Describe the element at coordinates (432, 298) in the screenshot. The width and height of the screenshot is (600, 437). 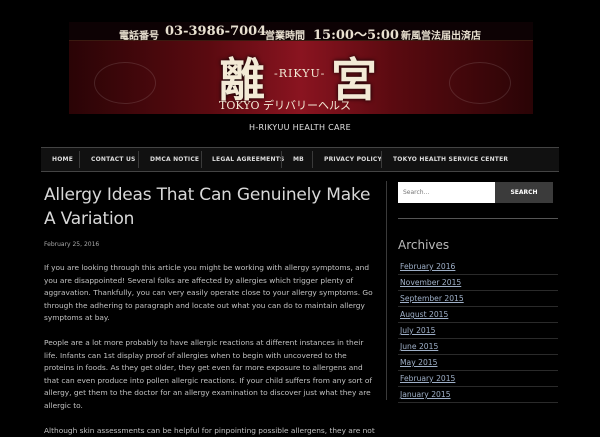
I see `archive-link-september-2015: September 2015` at that location.